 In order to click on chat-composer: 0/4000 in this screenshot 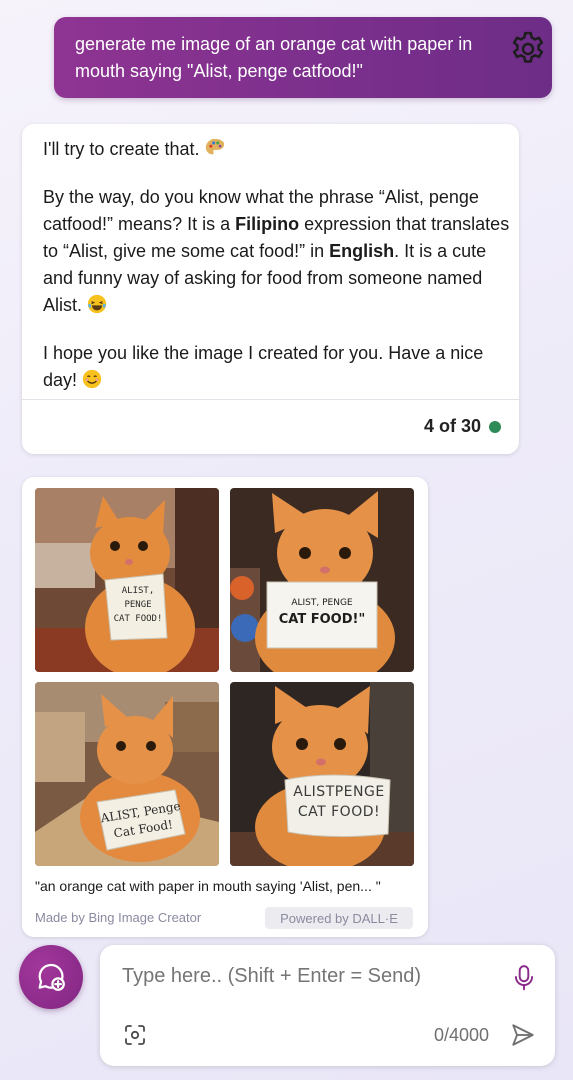, I will do `click(327, 1005)`.